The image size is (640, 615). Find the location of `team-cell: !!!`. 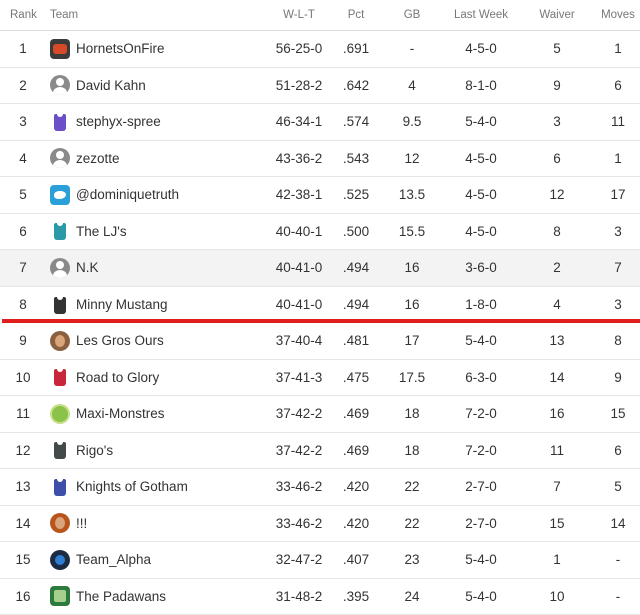

team-cell: !!! is located at coordinates (155, 524).